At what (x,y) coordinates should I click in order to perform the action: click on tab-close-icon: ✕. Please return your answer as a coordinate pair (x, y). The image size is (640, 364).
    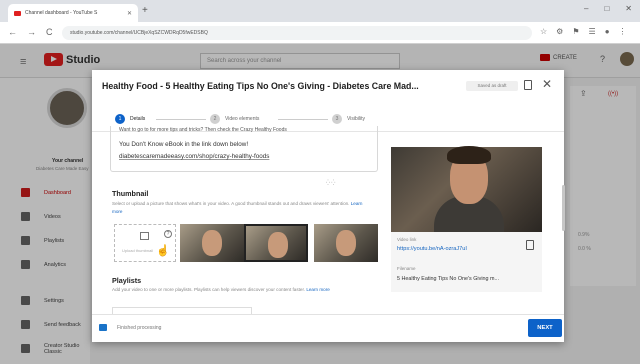
    Looking at the image, I should click on (129, 13).